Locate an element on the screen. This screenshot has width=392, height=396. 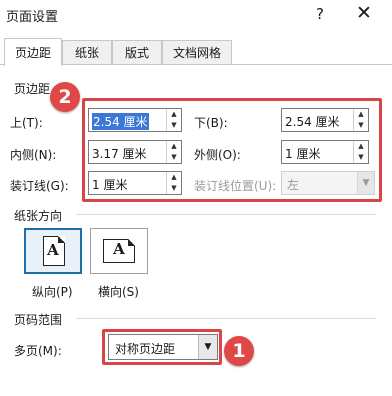
highlight-box-multiple-pages is located at coordinates (162, 347).